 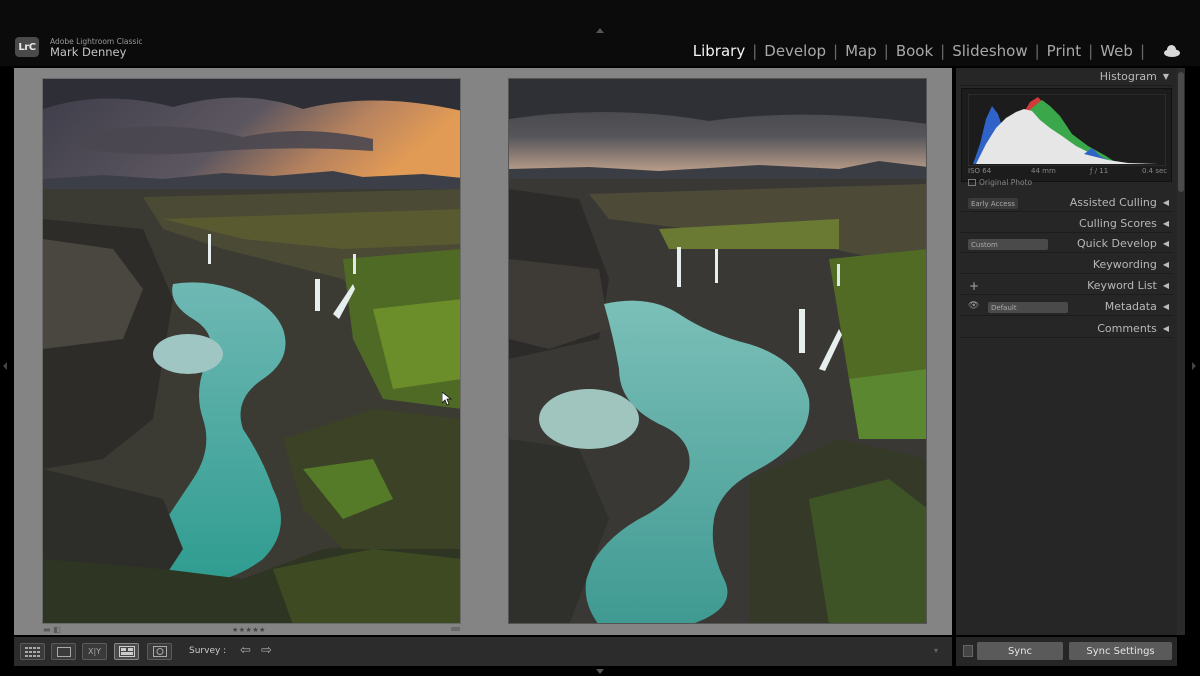 I want to click on loupe-view-button, so click(x=63, y=651).